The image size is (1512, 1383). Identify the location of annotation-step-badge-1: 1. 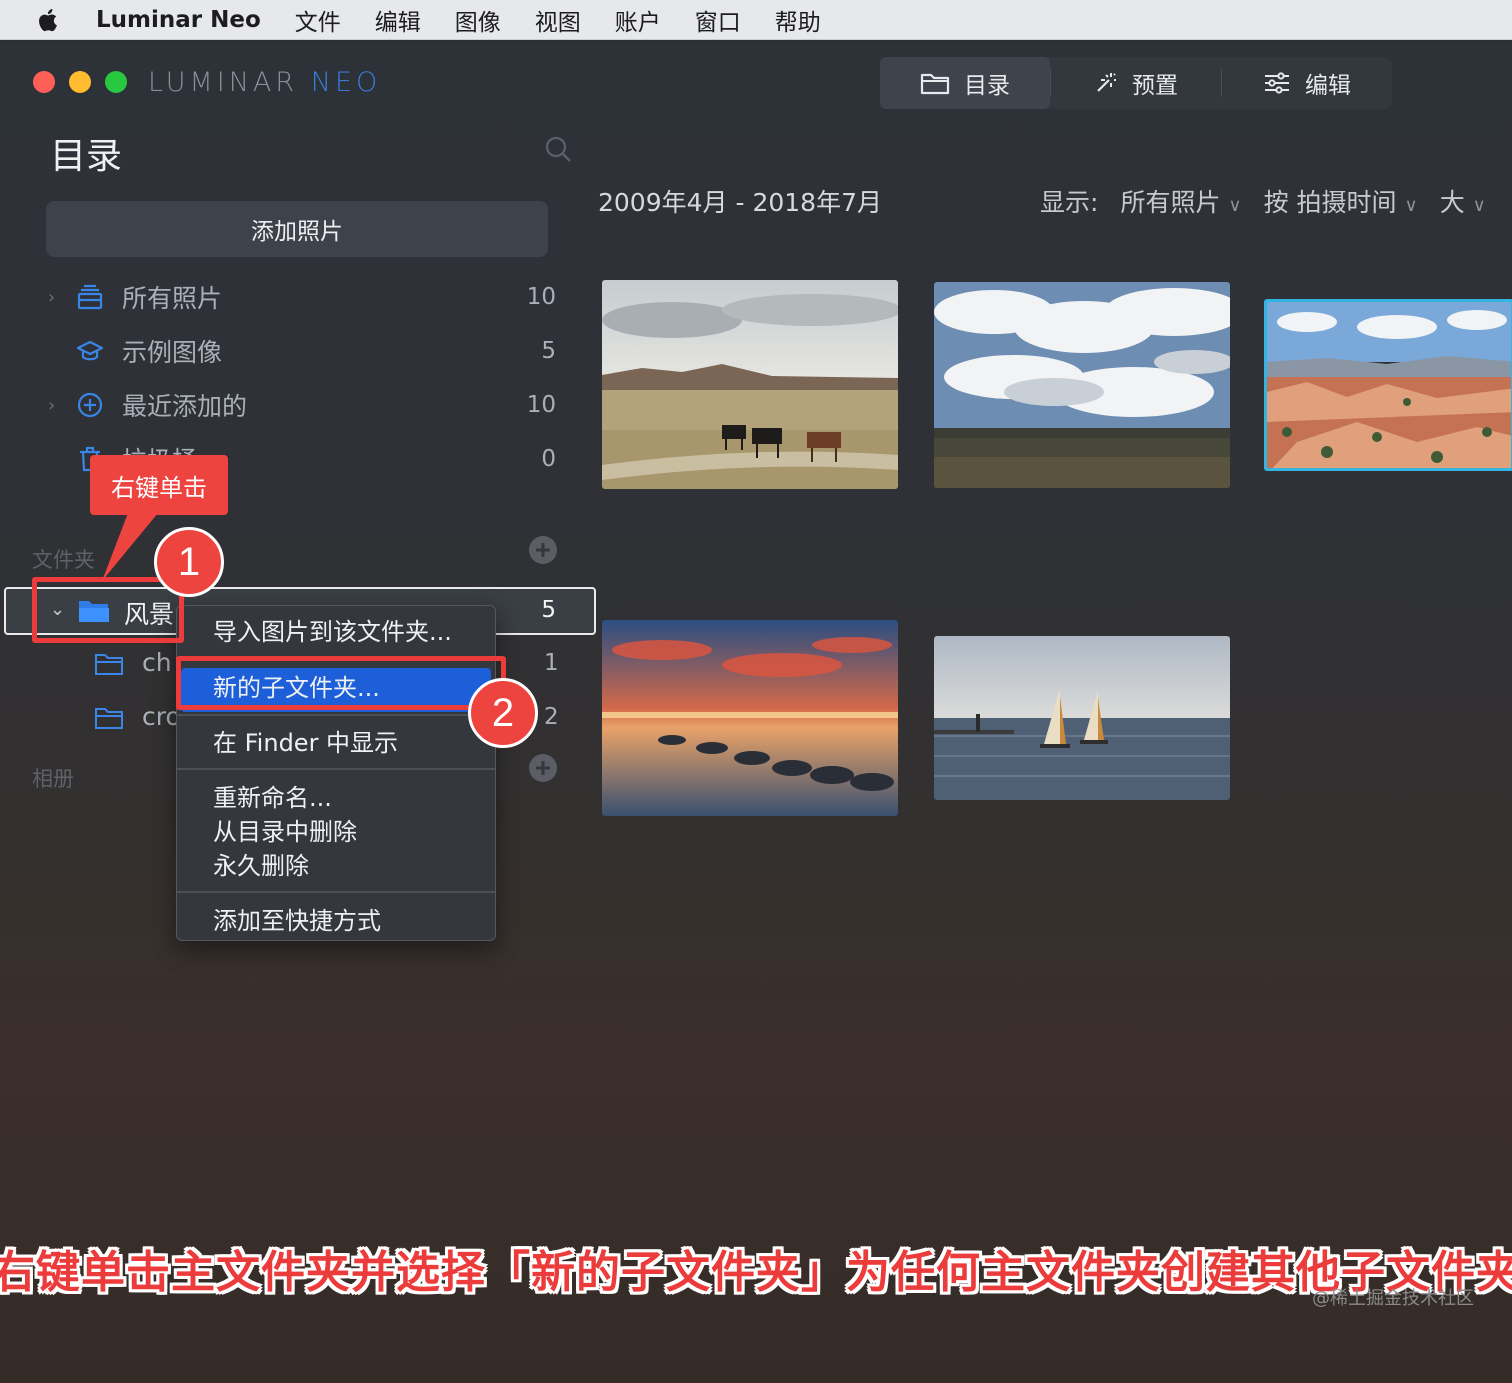
(189, 562).